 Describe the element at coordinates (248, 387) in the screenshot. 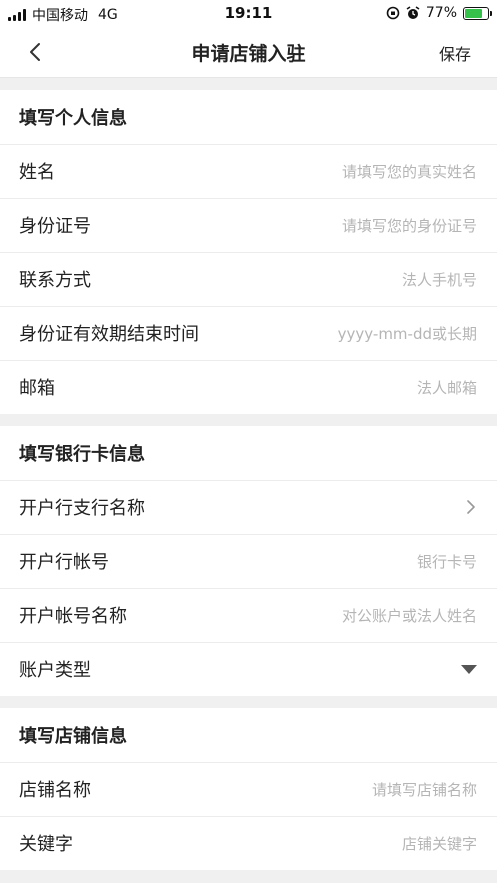

I see `email-field: 邮箱 法人邮箱` at that location.